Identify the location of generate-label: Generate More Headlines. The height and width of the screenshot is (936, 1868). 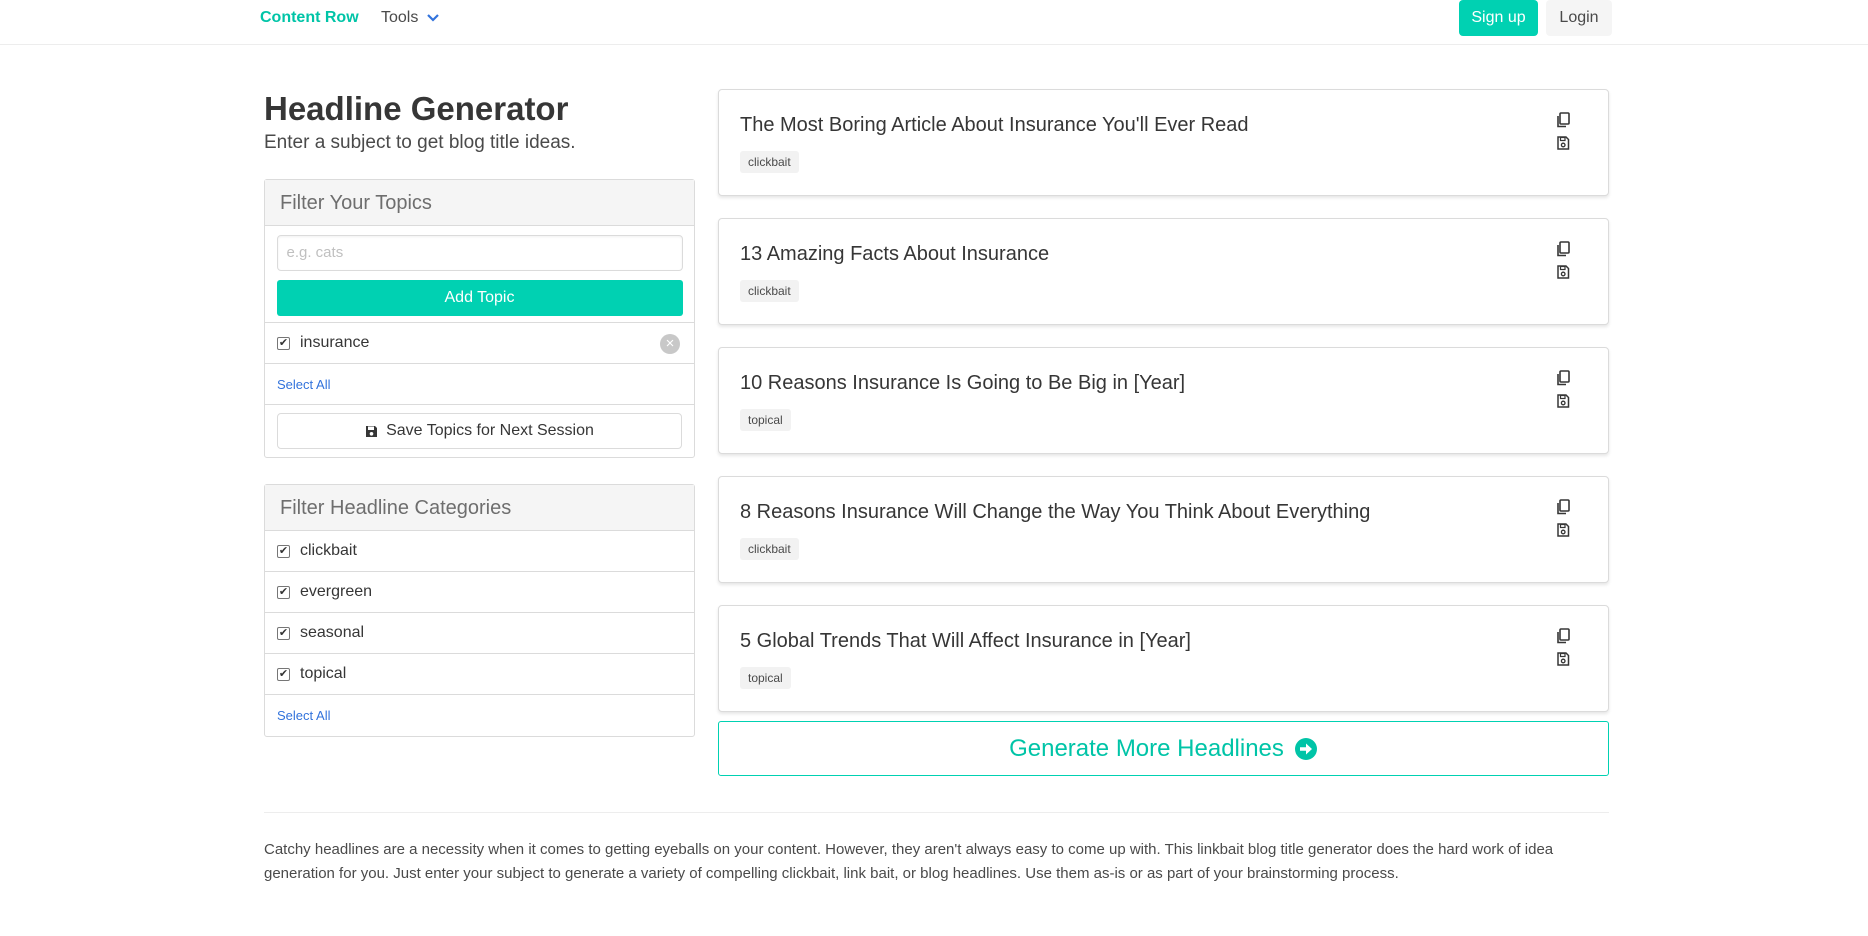
(1146, 748).